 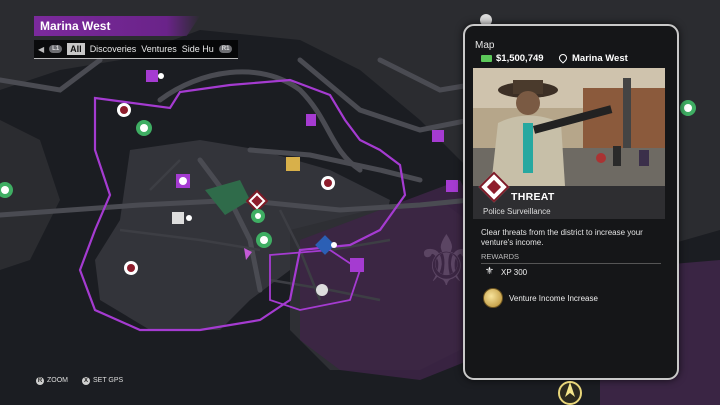 What do you see at coordinates (486, 58) in the screenshot?
I see `cash-icon` at bounding box center [486, 58].